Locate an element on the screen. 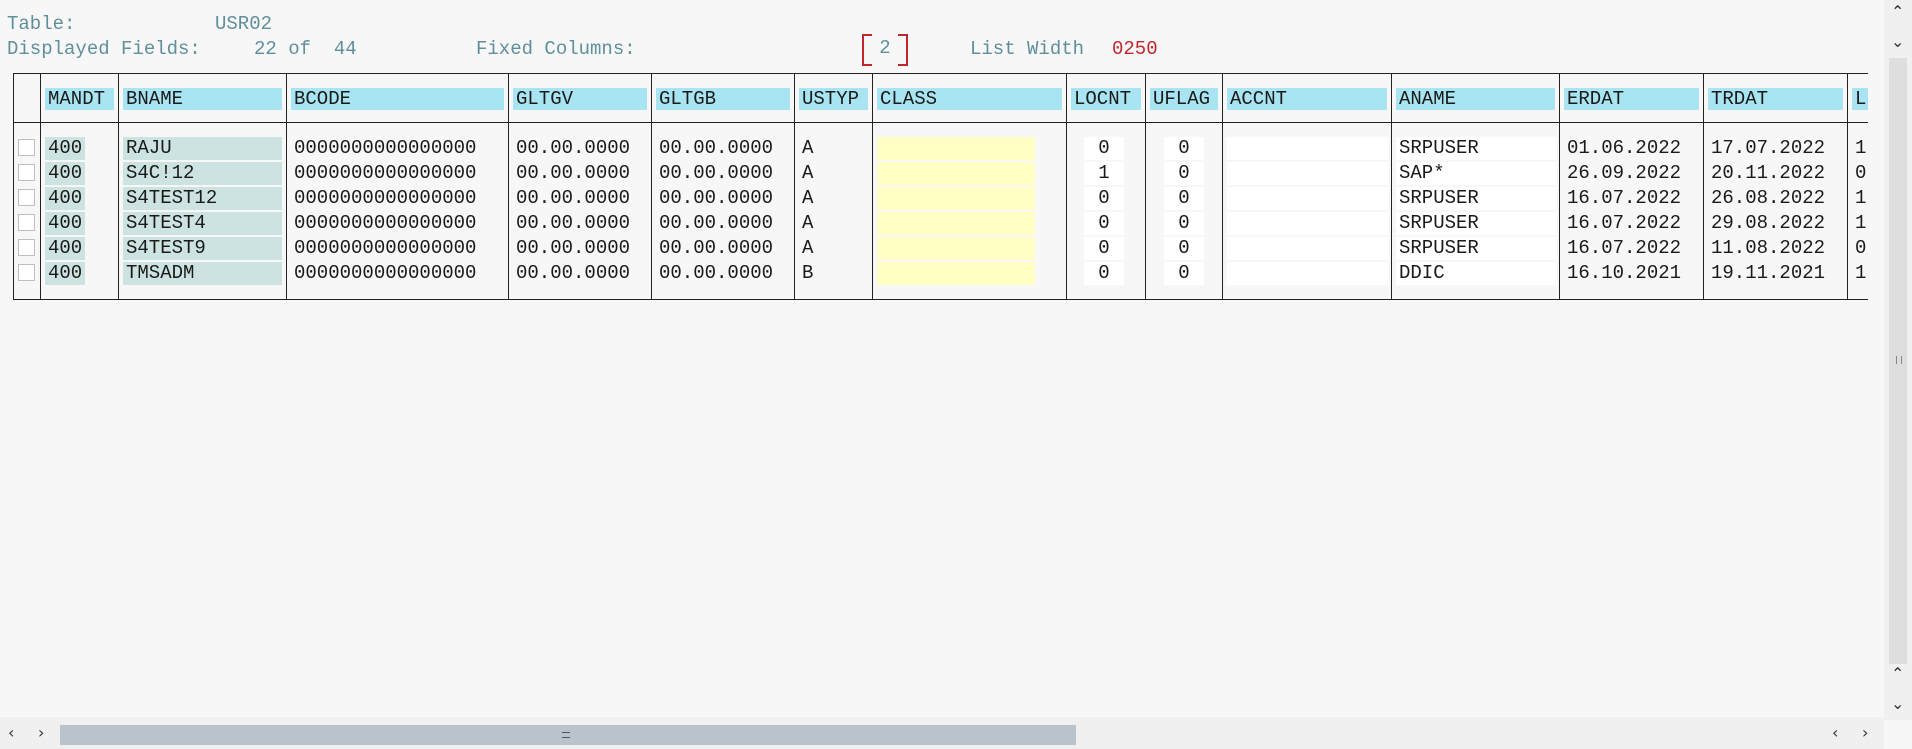 The height and width of the screenshot is (749, 1912). cell-erdat: 26.09.2022 is located at coordinates (1633, 173).